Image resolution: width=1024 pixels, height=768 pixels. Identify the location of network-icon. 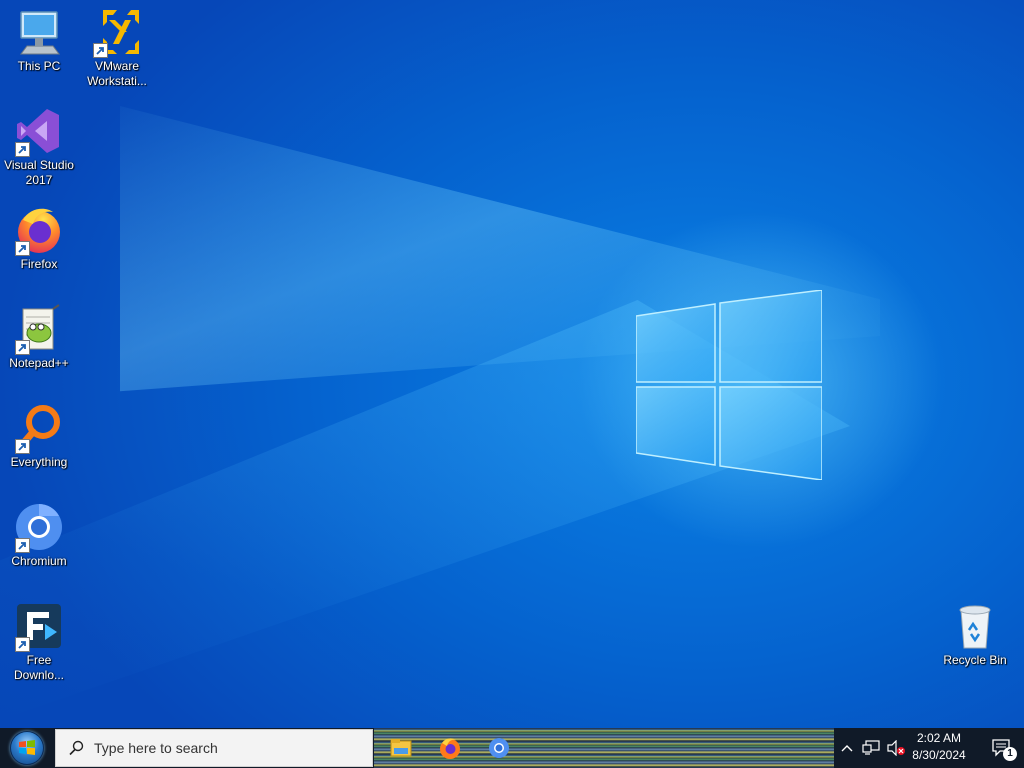
(871, 747).